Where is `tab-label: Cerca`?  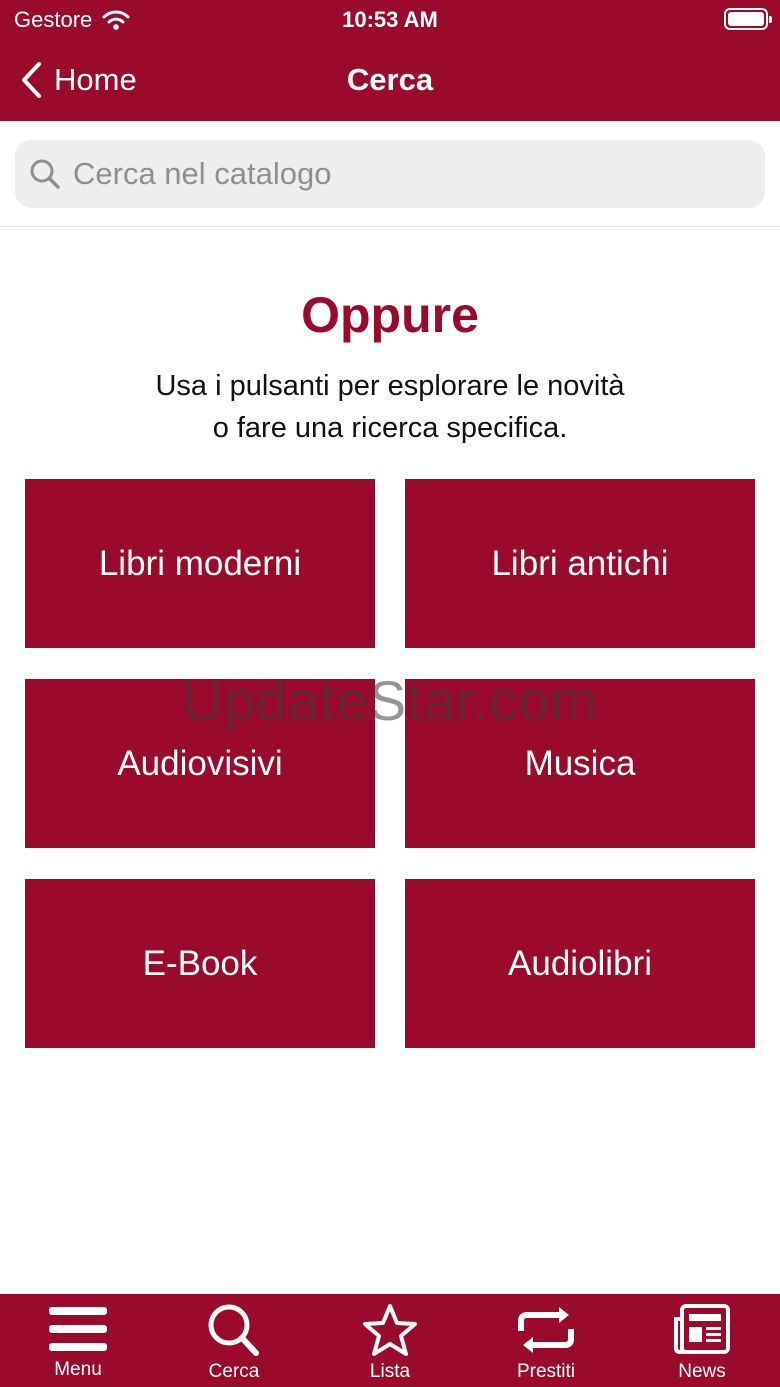
tab-label: Cerca is located at coordinates (234, 1371).